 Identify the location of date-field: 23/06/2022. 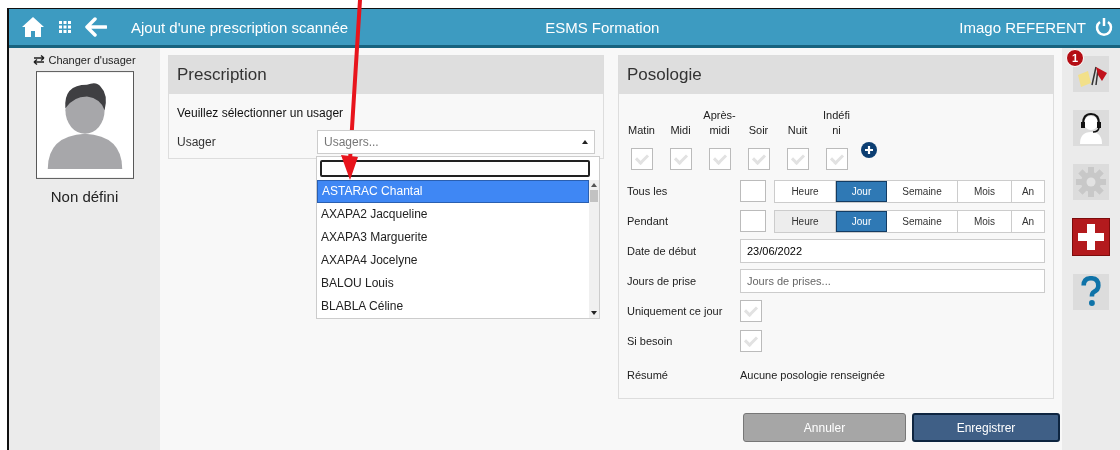
(892, 251).